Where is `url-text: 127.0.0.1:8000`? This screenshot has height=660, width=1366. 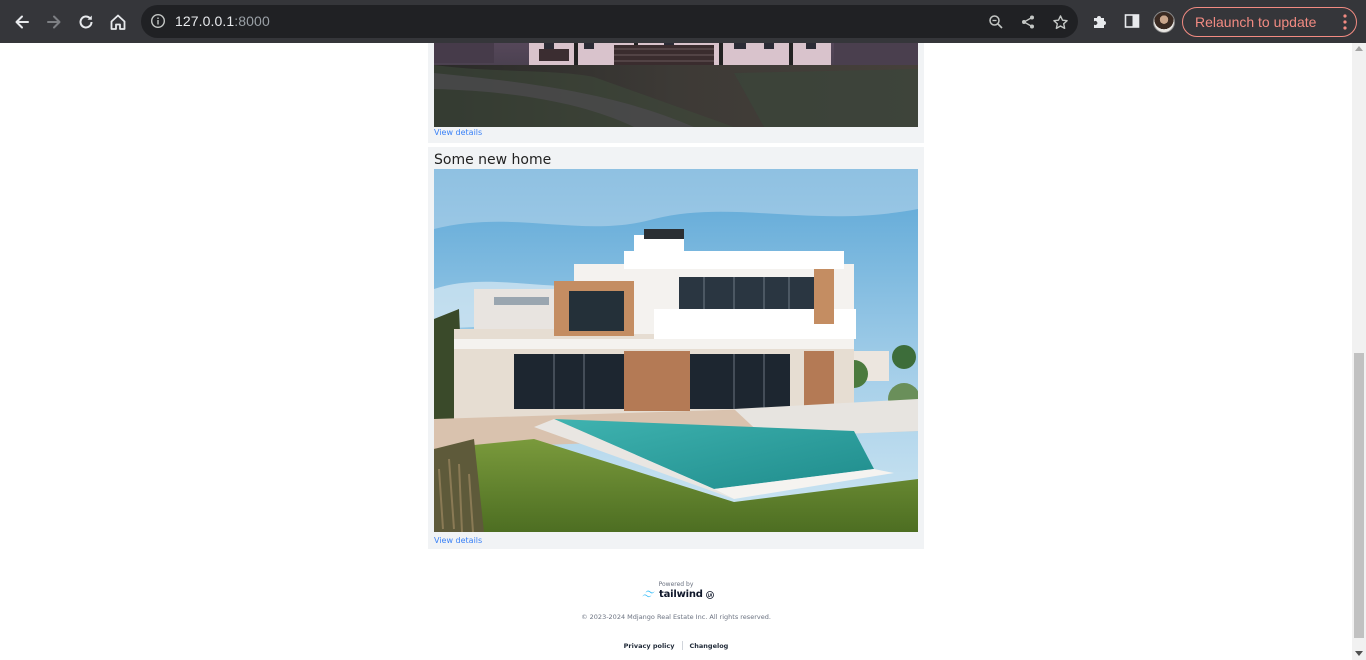
url-text: 127.0.0.1:8000 is located at coordinates (222, 21).